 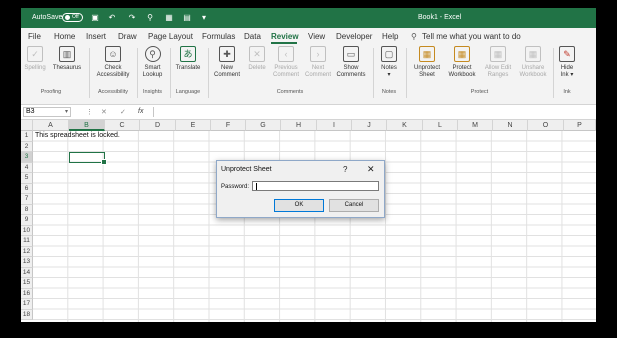 I want to click on name-box: B3 ▾, so click(x=47, y=112).